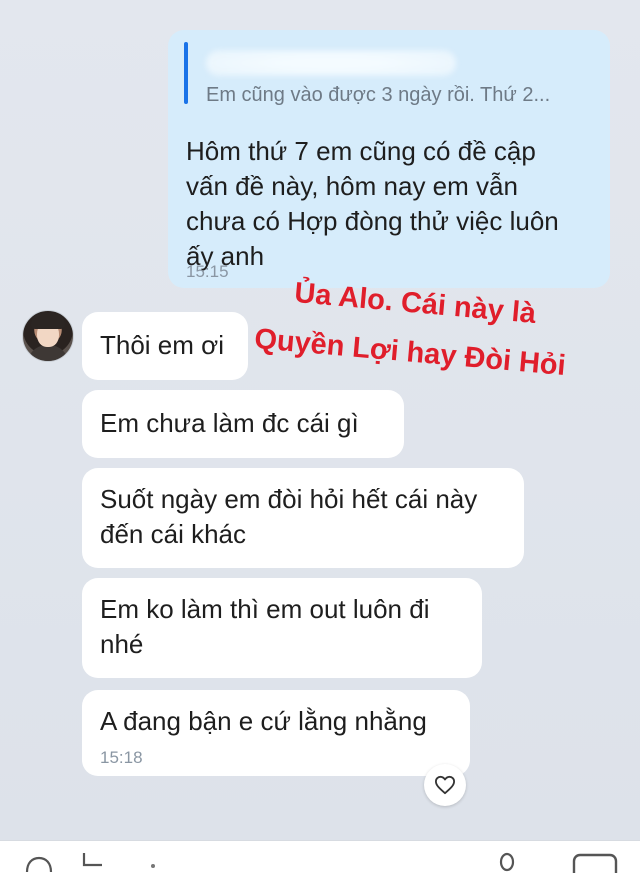 The image size is (640, 873). What do you see at coordinates (48, 336) in the screenshot?
I see `avatar` at bounding box center [48, 336].